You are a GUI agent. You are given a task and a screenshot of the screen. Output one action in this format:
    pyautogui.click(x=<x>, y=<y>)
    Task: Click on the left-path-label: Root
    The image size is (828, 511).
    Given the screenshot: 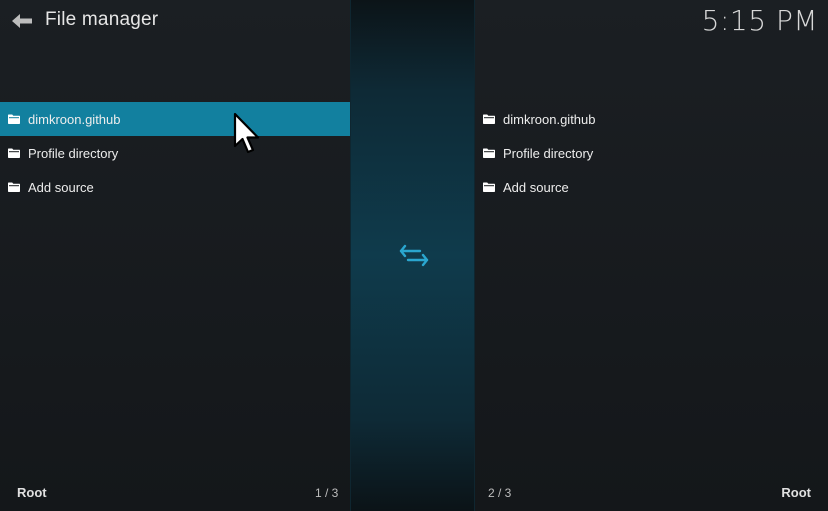 What is the action you would take?
    pyautogui.click(x=32, y=492)
    